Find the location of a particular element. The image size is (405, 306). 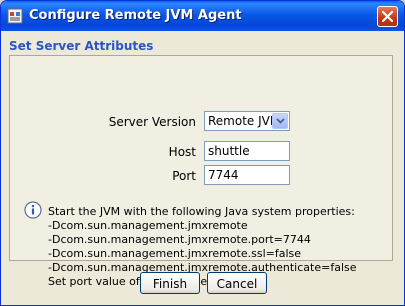

finish-button: Finish is located at coordinates (170, 283).